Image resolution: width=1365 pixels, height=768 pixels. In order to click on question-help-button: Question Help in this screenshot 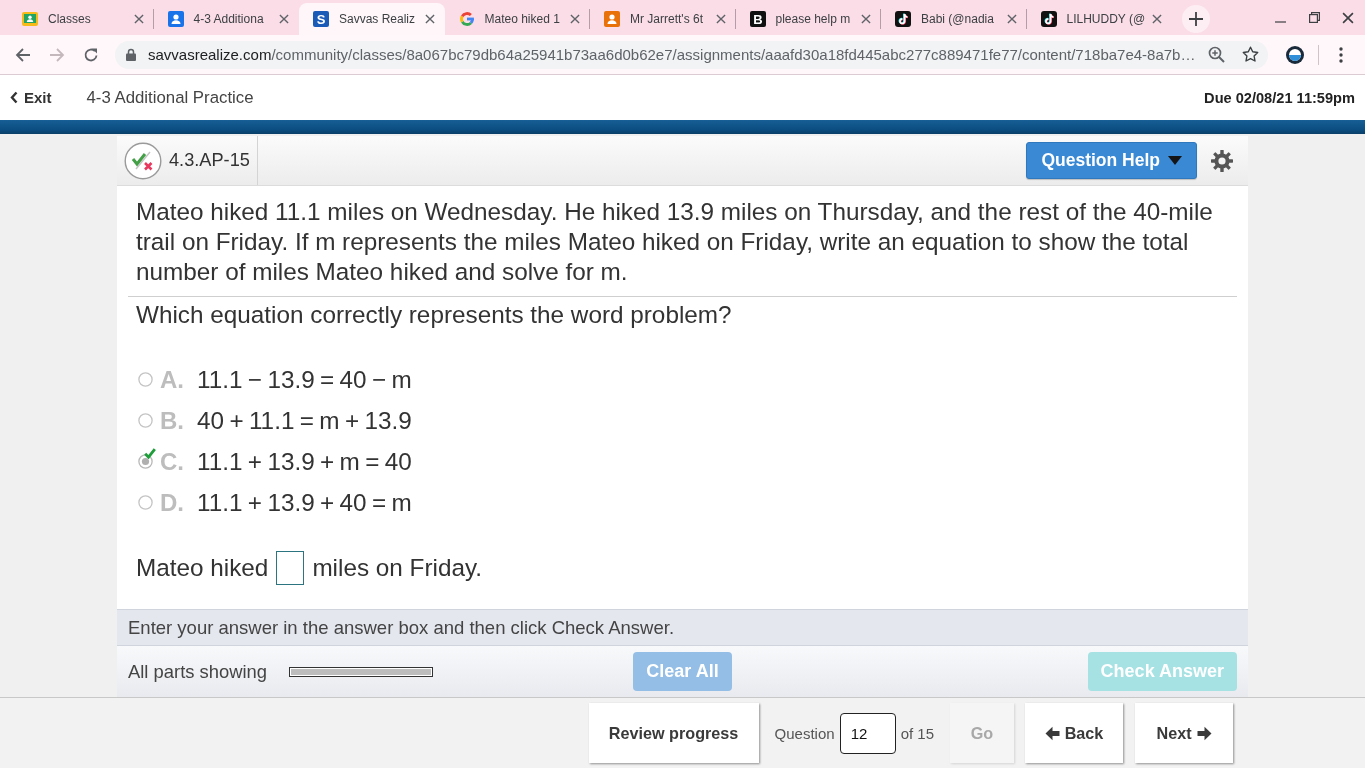, I will do `click(1111, 160)`.